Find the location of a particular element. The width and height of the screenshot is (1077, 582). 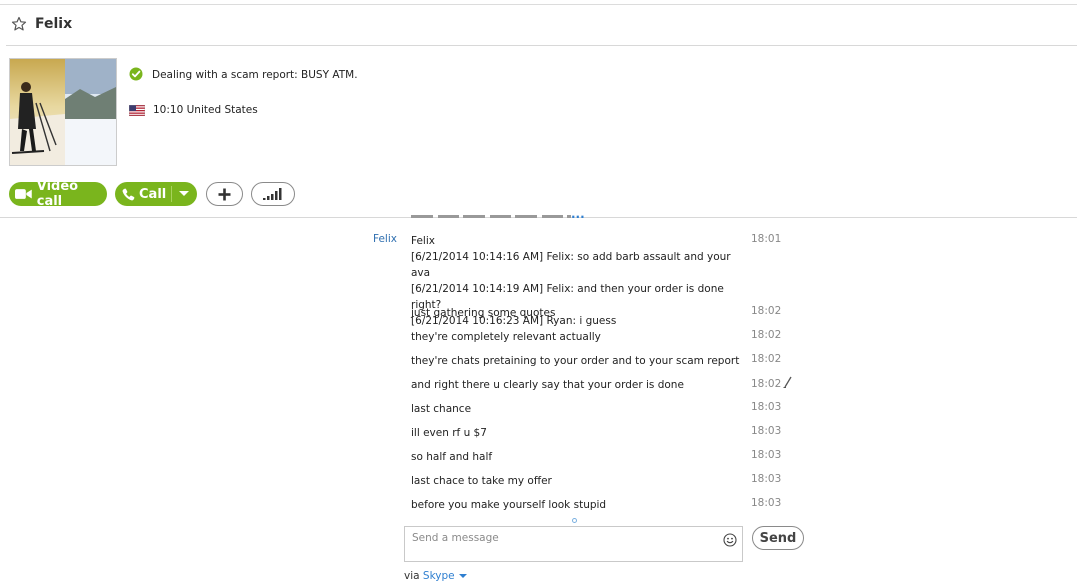

message-text: so half and half is located at coordinates (452, 457).